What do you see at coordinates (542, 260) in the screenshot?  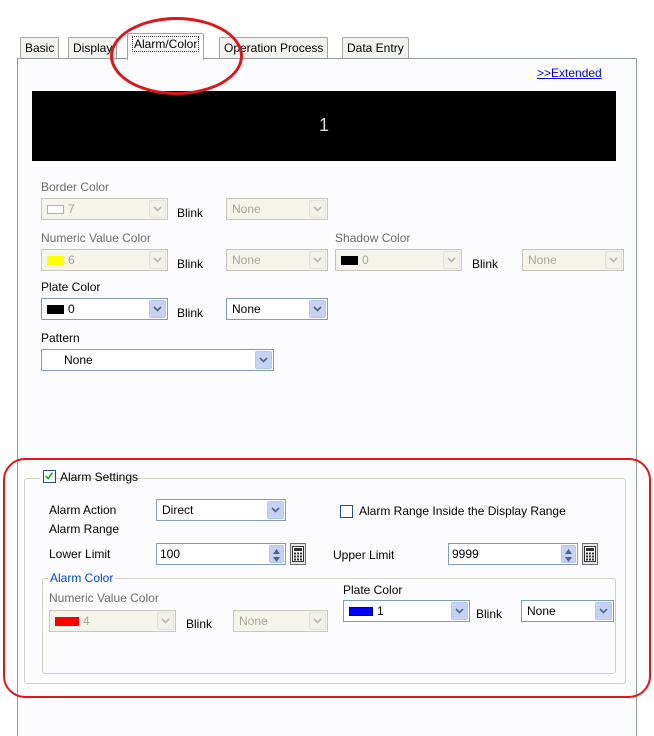 I see `shadow-blink-value: None` at bounding box center [542, 260].